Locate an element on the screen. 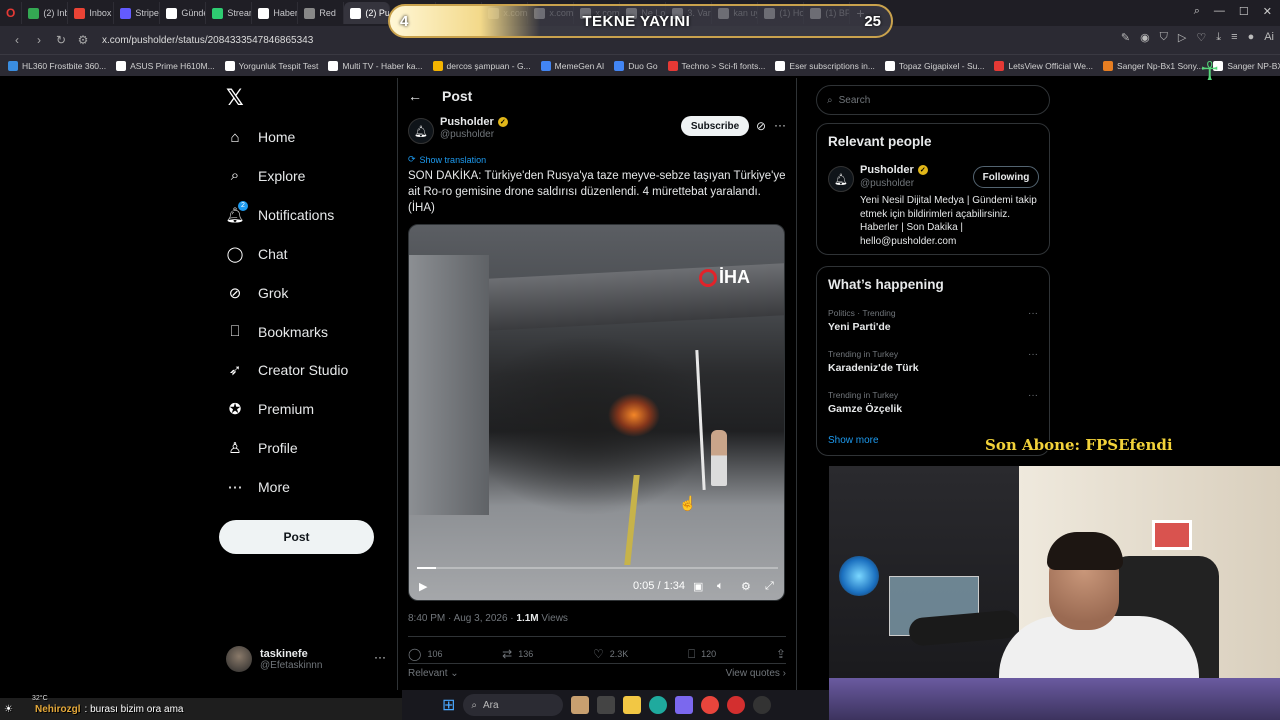 The height and width of the screenshot is (720, 1280). fullscreen-icon: ⤢ is located at coordinates (769, 586).